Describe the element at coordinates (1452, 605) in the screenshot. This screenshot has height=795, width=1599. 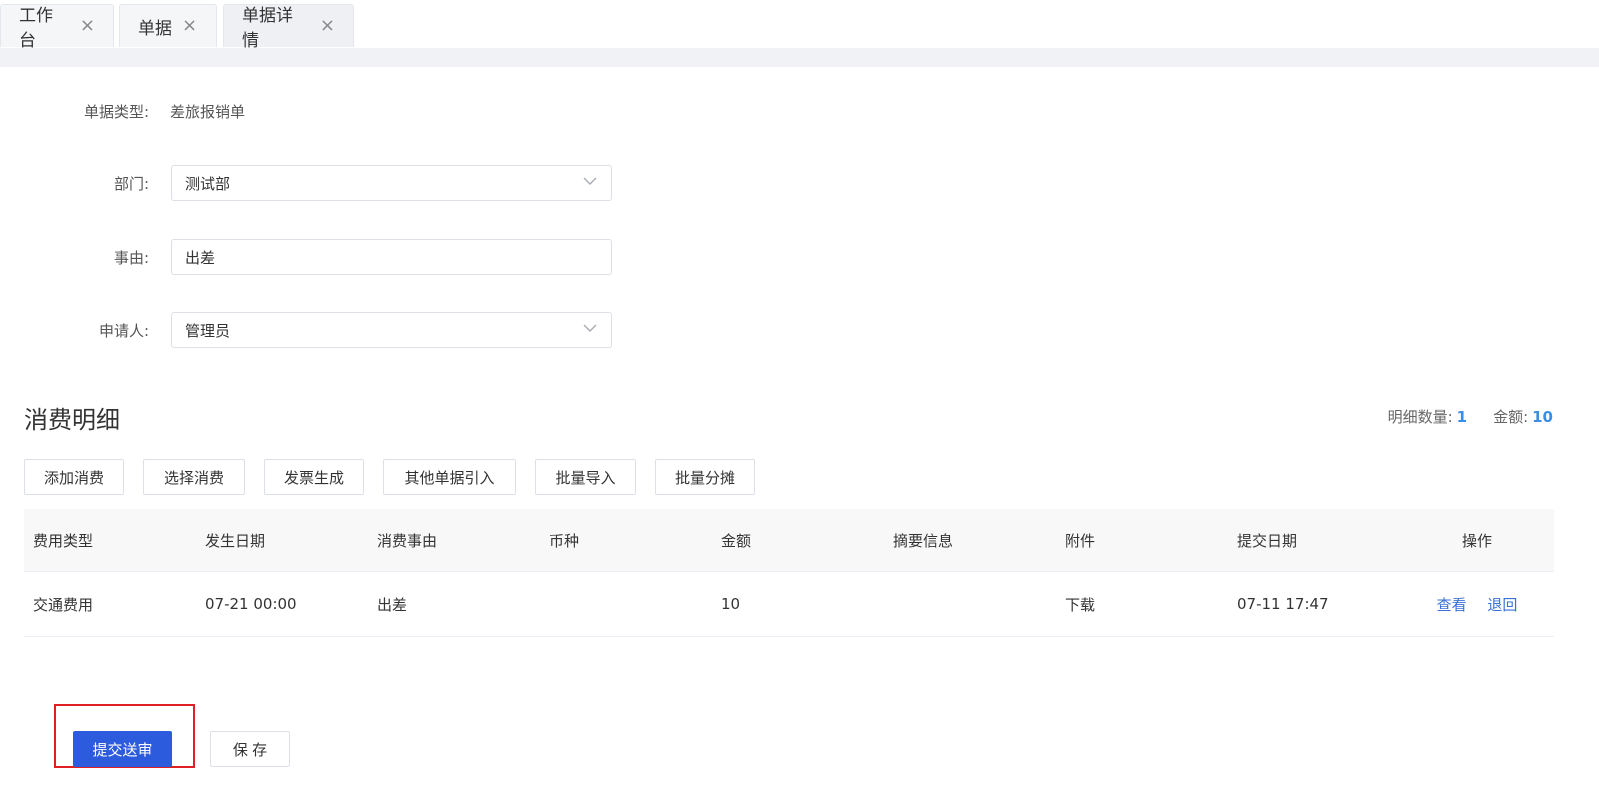
I see `view-link: 查看` at that location.